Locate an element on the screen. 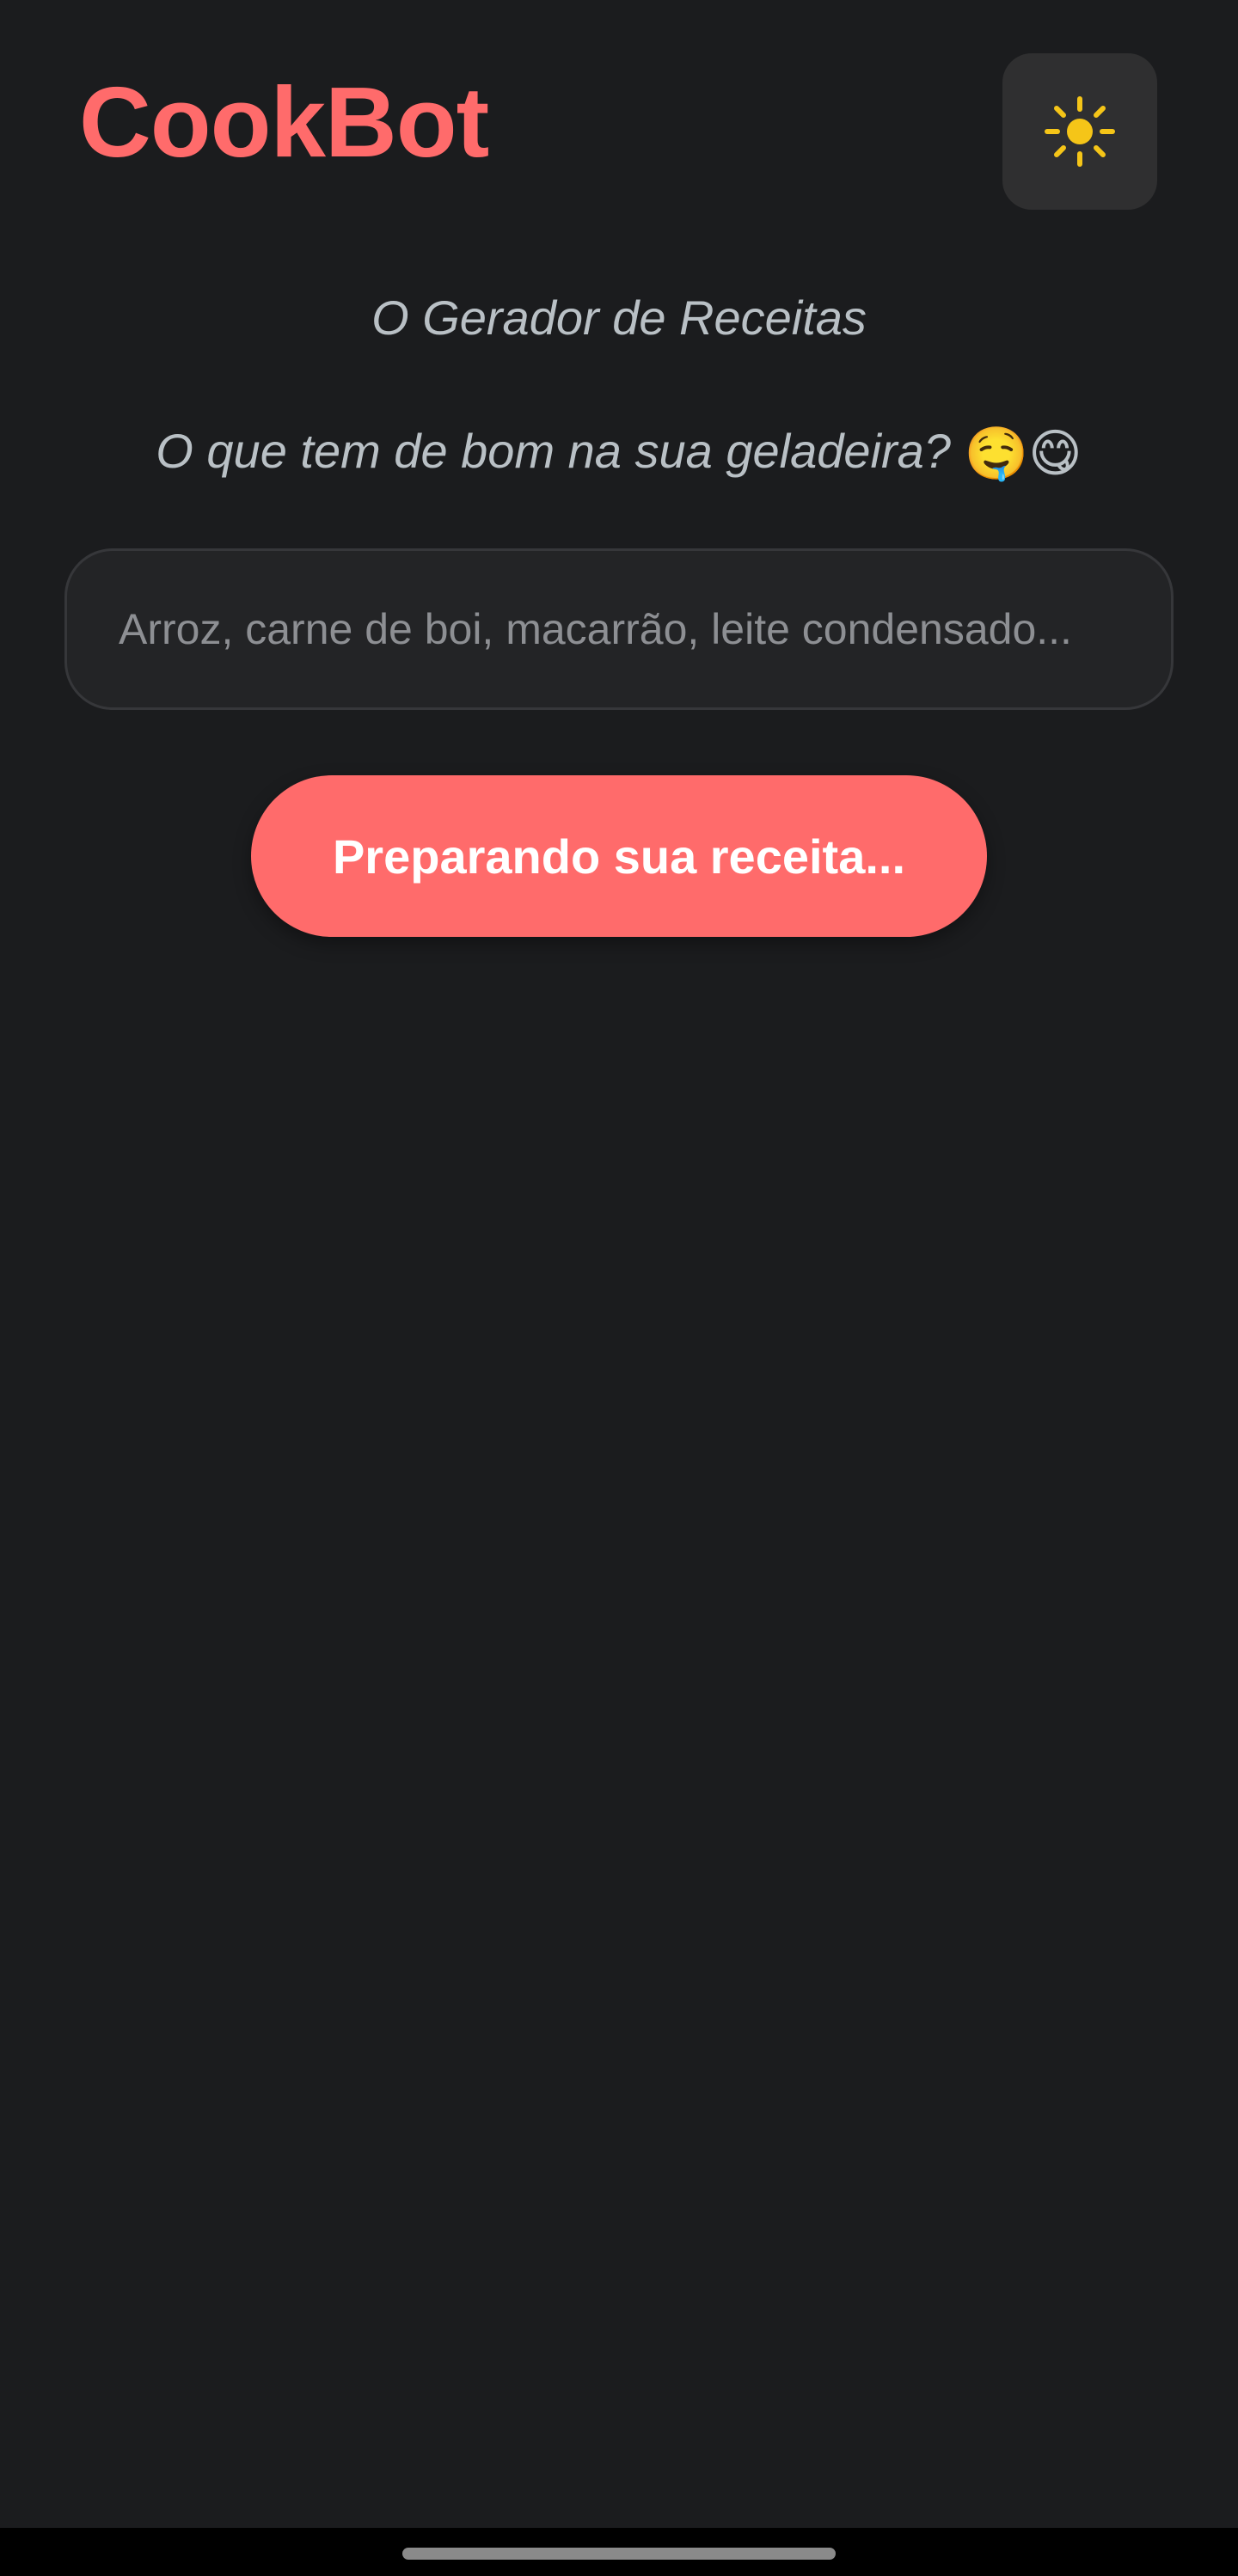  home-indicator is located at coordinates (619, 2554).